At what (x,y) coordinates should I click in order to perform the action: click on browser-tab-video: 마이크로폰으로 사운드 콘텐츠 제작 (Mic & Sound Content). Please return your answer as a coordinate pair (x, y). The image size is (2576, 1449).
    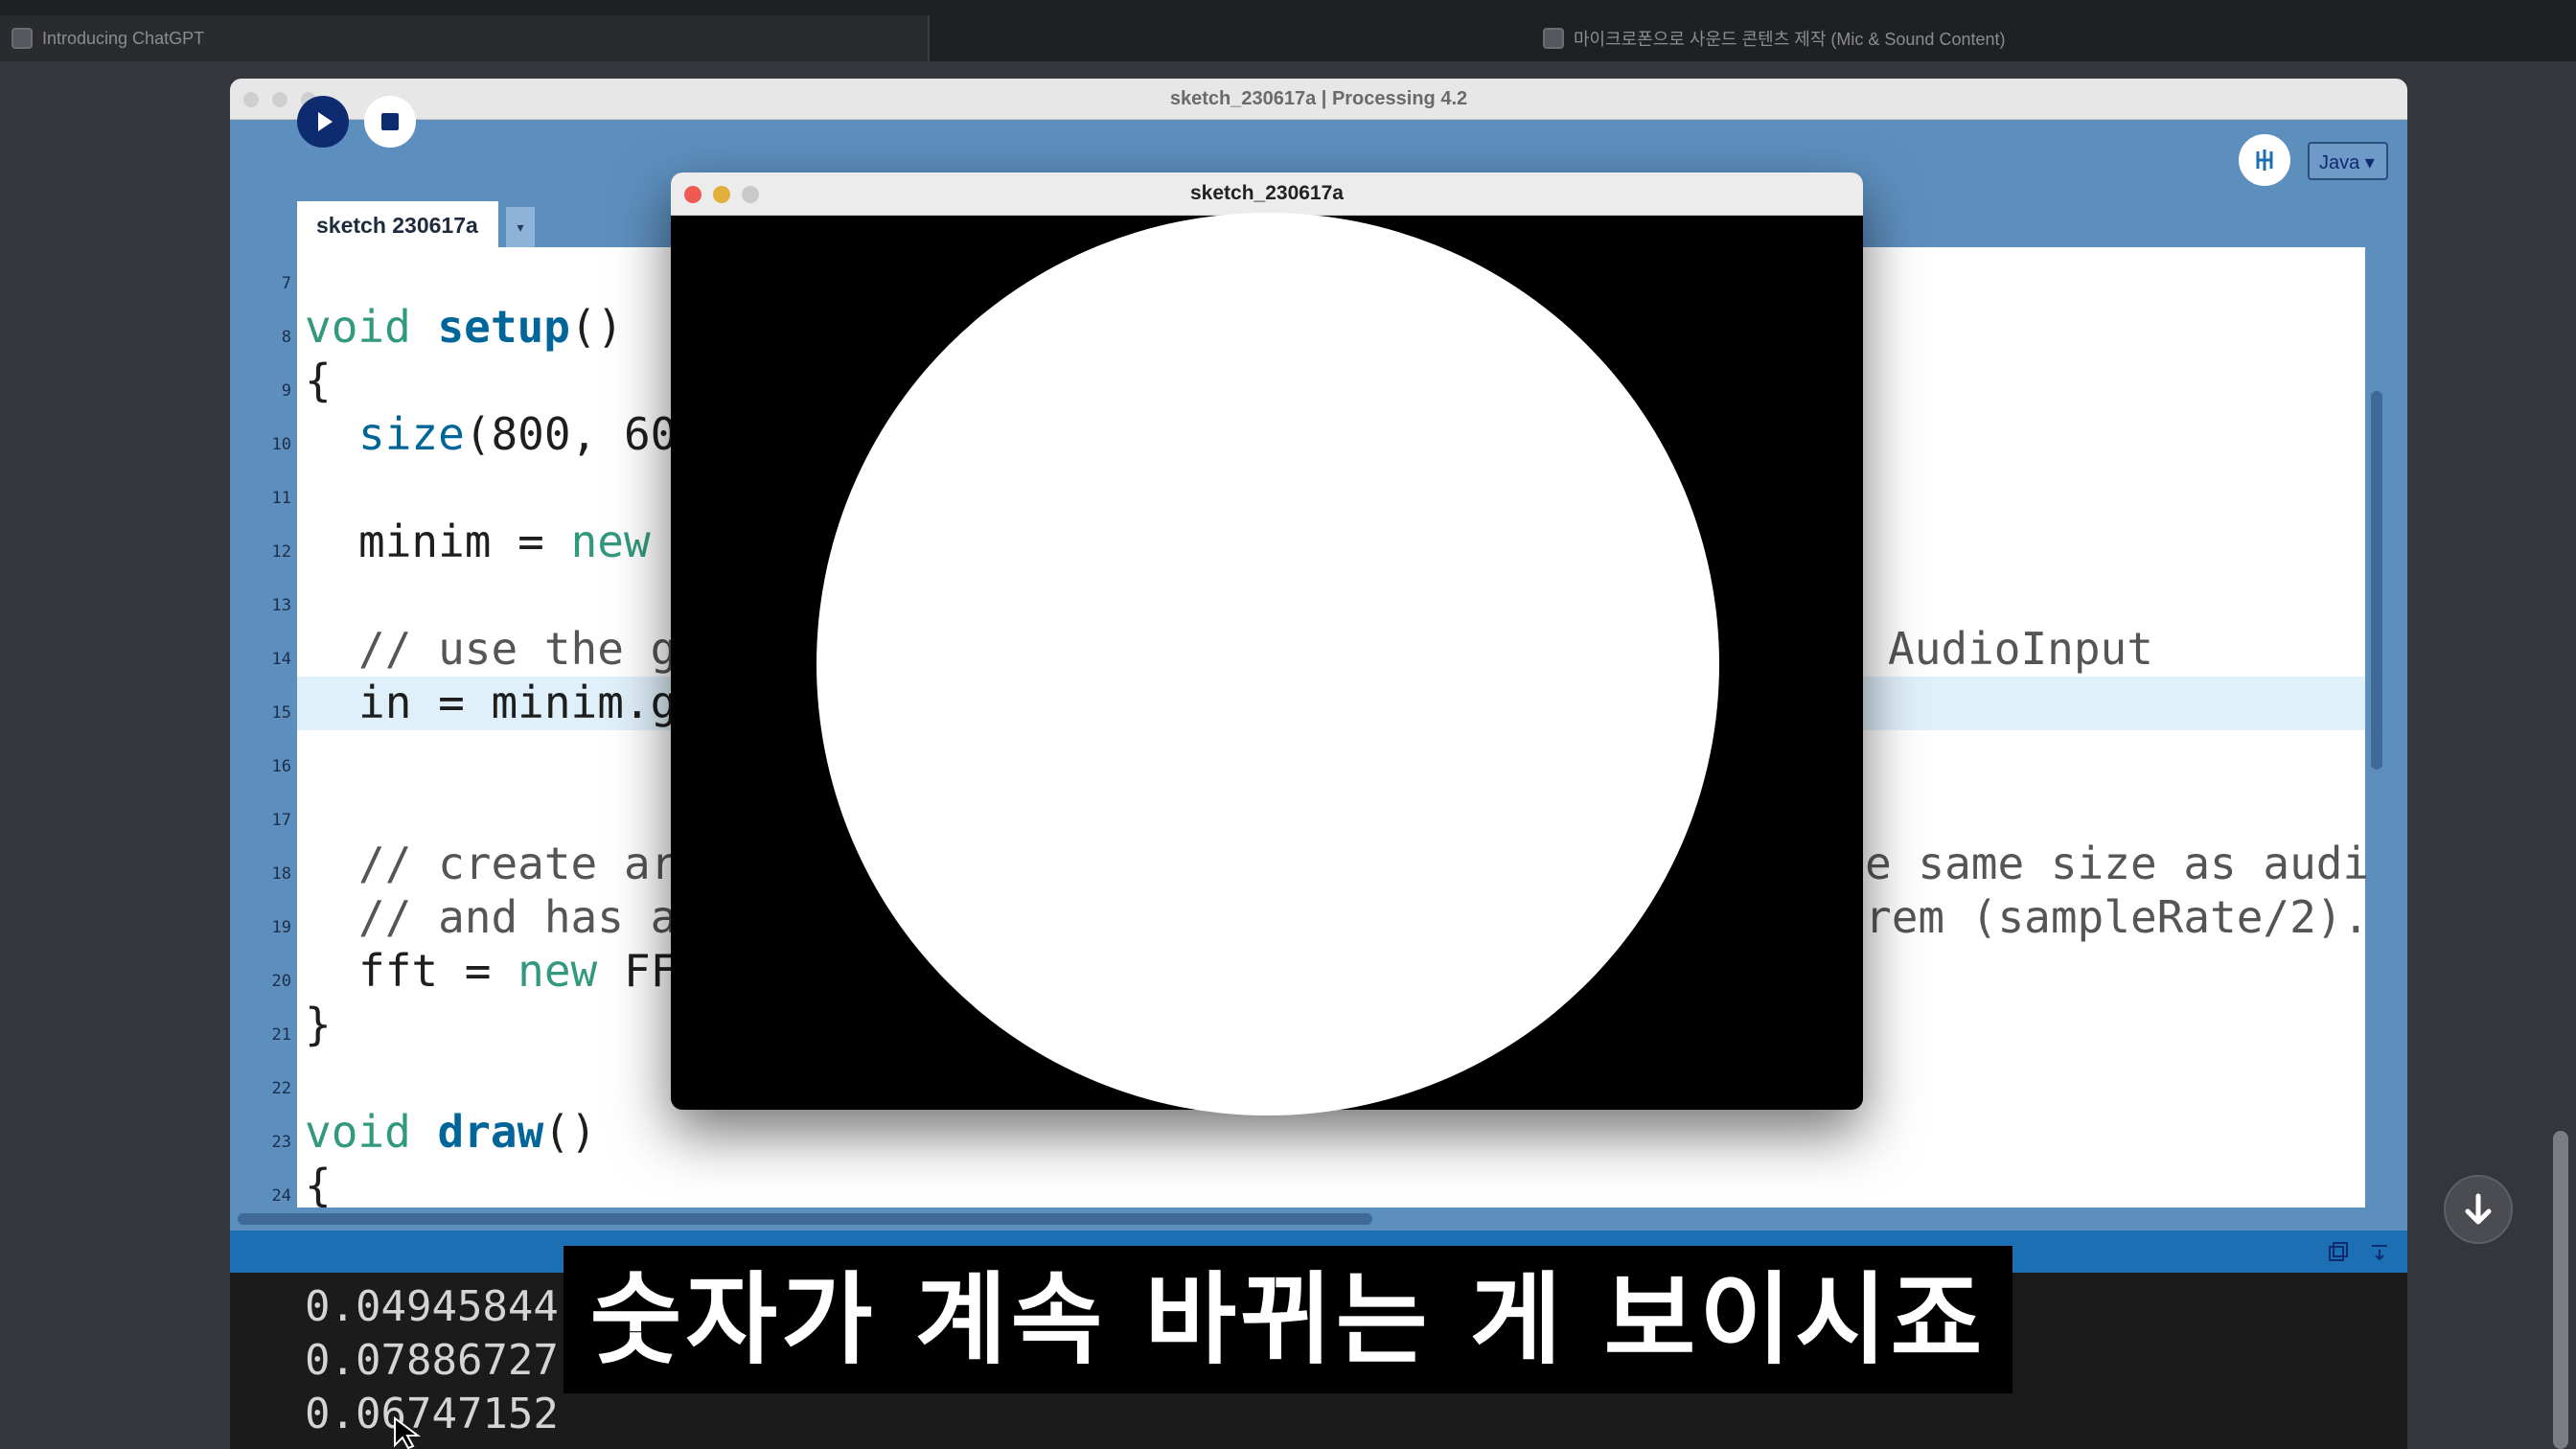
    Looking at the image, I should click on (1768, 38).